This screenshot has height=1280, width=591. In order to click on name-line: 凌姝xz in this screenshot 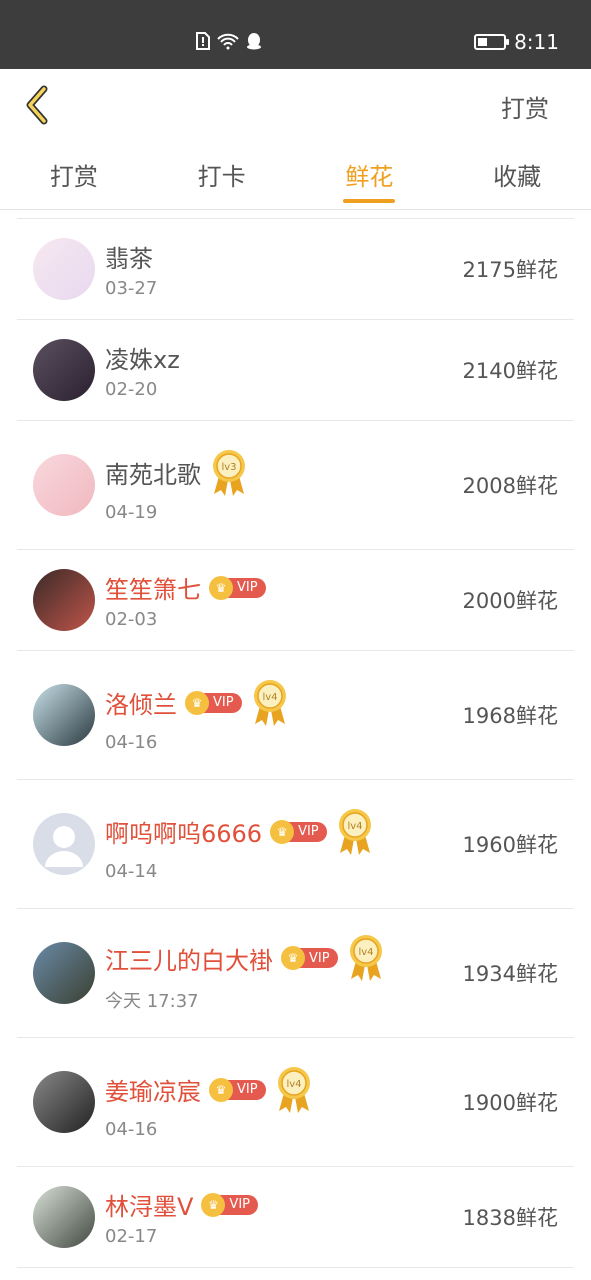, I will do `click(284, 357)`.